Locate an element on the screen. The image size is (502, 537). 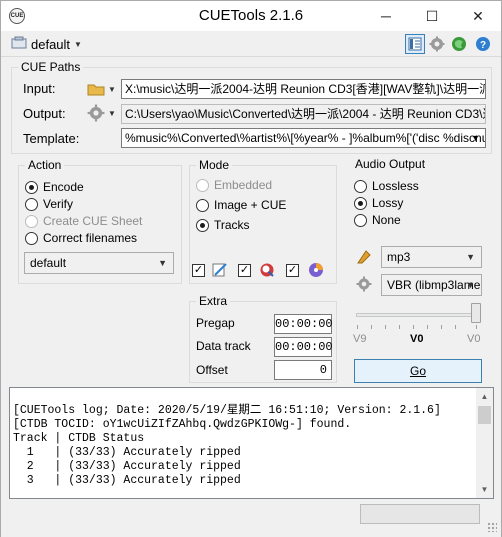
output-options-button: ▼ is located at coordinates (104, 113).